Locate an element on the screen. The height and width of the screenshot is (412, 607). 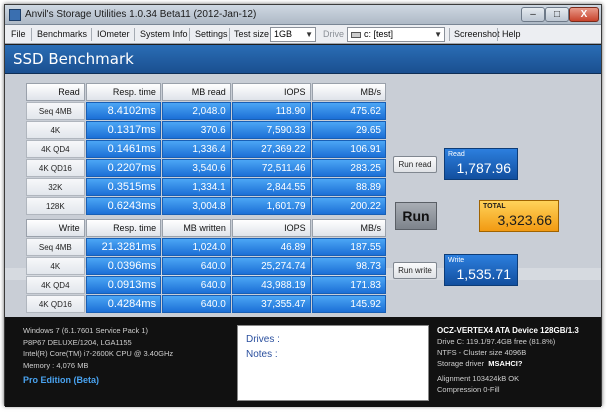
menu-system-info: System Info is located at coordinates (164, 35).